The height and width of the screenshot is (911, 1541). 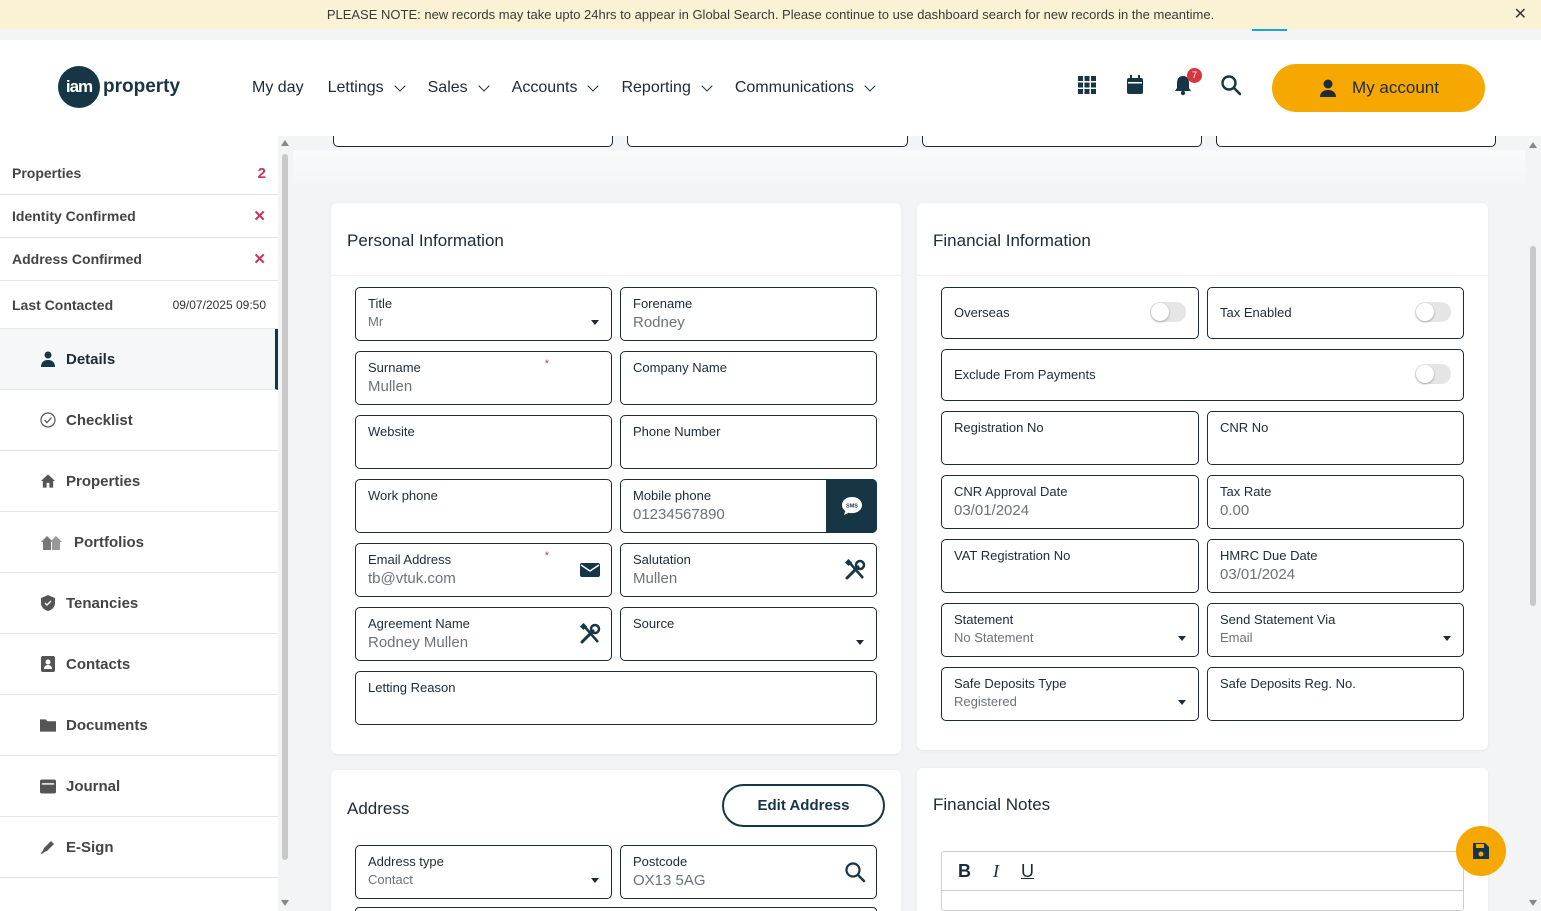 What do you see at coordinates (1335, 630) in the screenshot?
I see `send-statement-via-select: Send Statement Via Email` at bounding box center [1335, 630].